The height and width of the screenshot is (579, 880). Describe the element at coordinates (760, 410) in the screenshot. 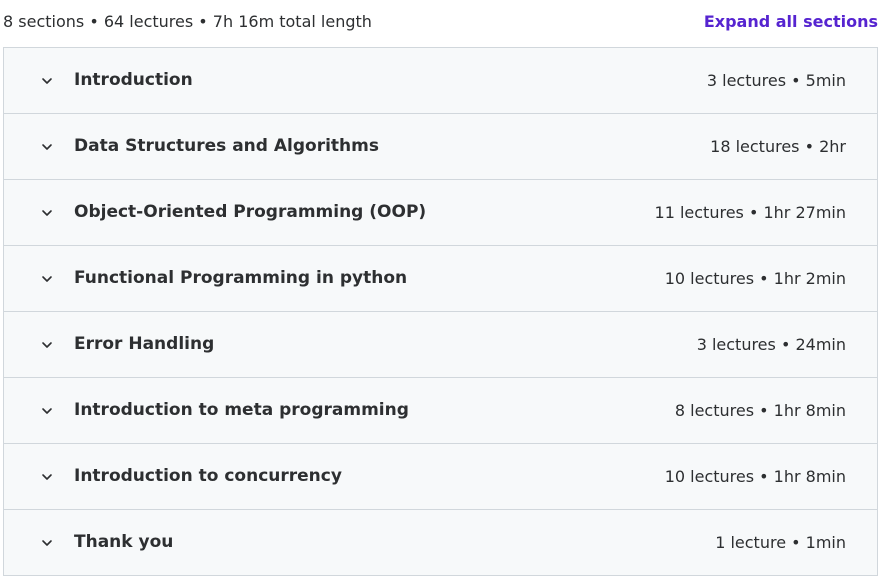

I see `section-meta: 8 lectures • 1hr 8min` at that location.